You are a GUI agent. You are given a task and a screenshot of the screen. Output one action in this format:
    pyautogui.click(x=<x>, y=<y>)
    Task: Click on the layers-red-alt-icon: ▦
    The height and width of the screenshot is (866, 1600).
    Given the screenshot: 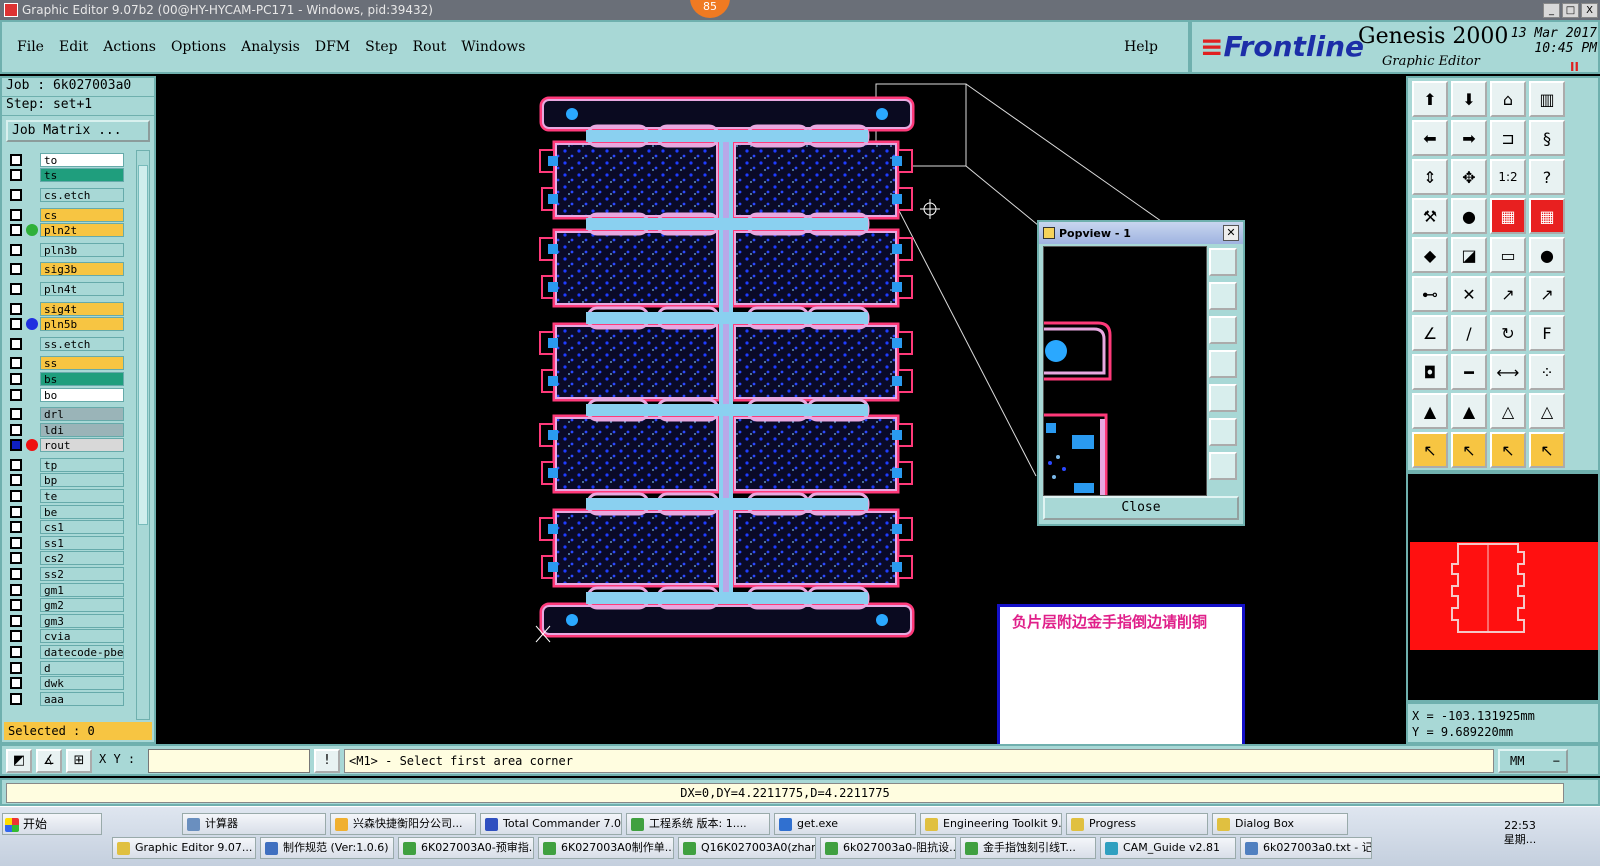 What is the action you would take?
    pyautogui.click(x=1547, y=216)
    